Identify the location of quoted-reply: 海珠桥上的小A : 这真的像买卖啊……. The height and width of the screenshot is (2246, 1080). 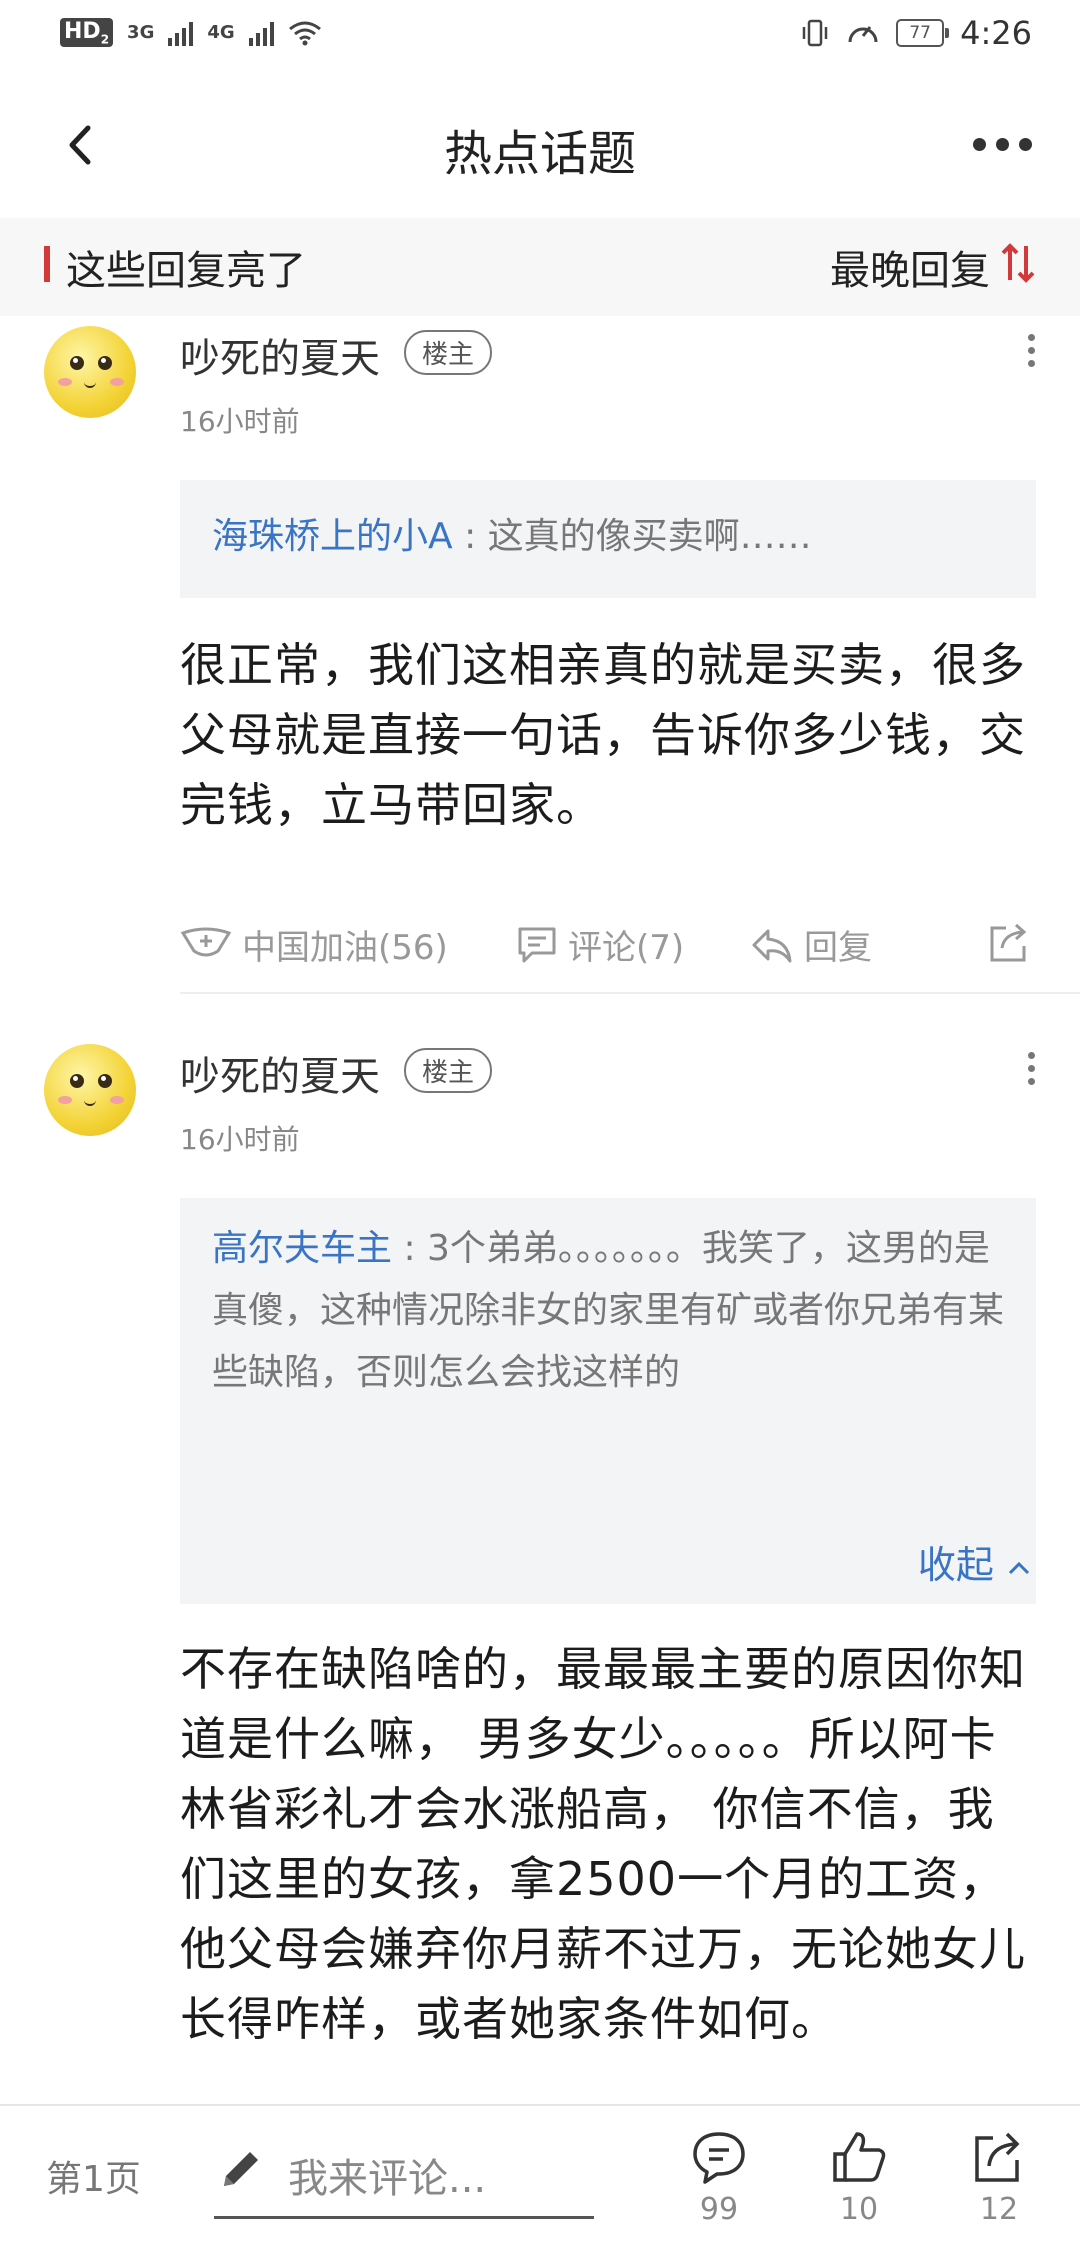
(608, 539).